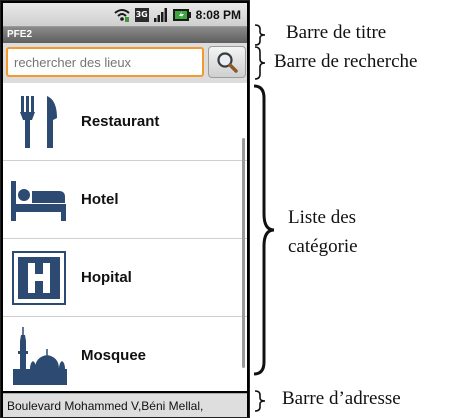  Describe the element at coordinates (181, 14) in the screenshot. I see `battery-icon` at that location.